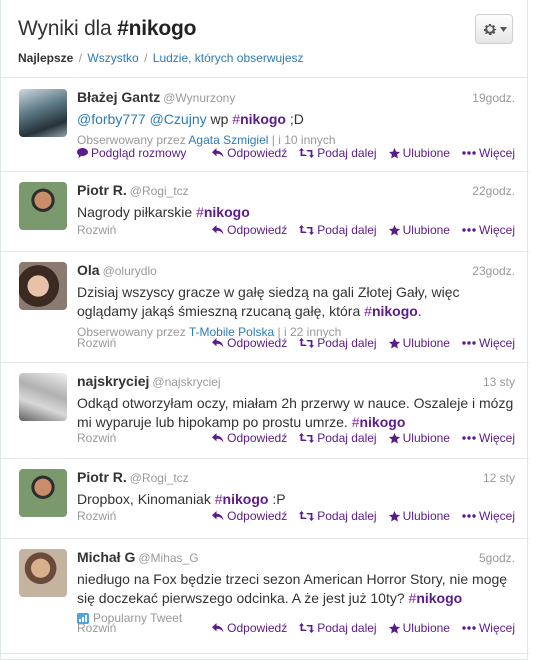 Image resolution: width=536 pixels, height=660 pixels. What do you see at coordinates (178, 119) in the screenshot?
I see `mention-link: @Czujny` at bounding box center [178, 119].